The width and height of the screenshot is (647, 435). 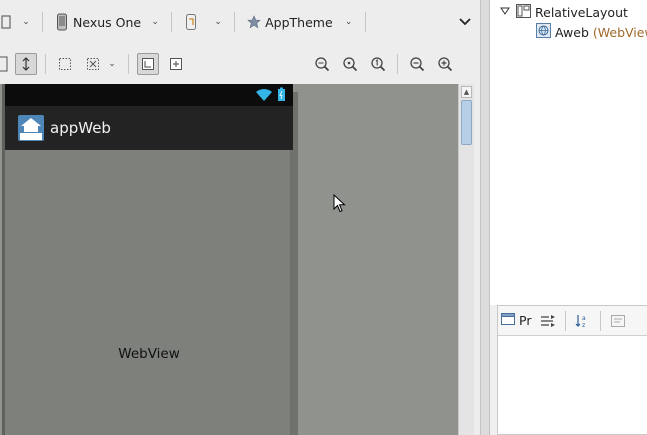 I want to click on mouse-pointer-icon, so click(x=339, y=203).